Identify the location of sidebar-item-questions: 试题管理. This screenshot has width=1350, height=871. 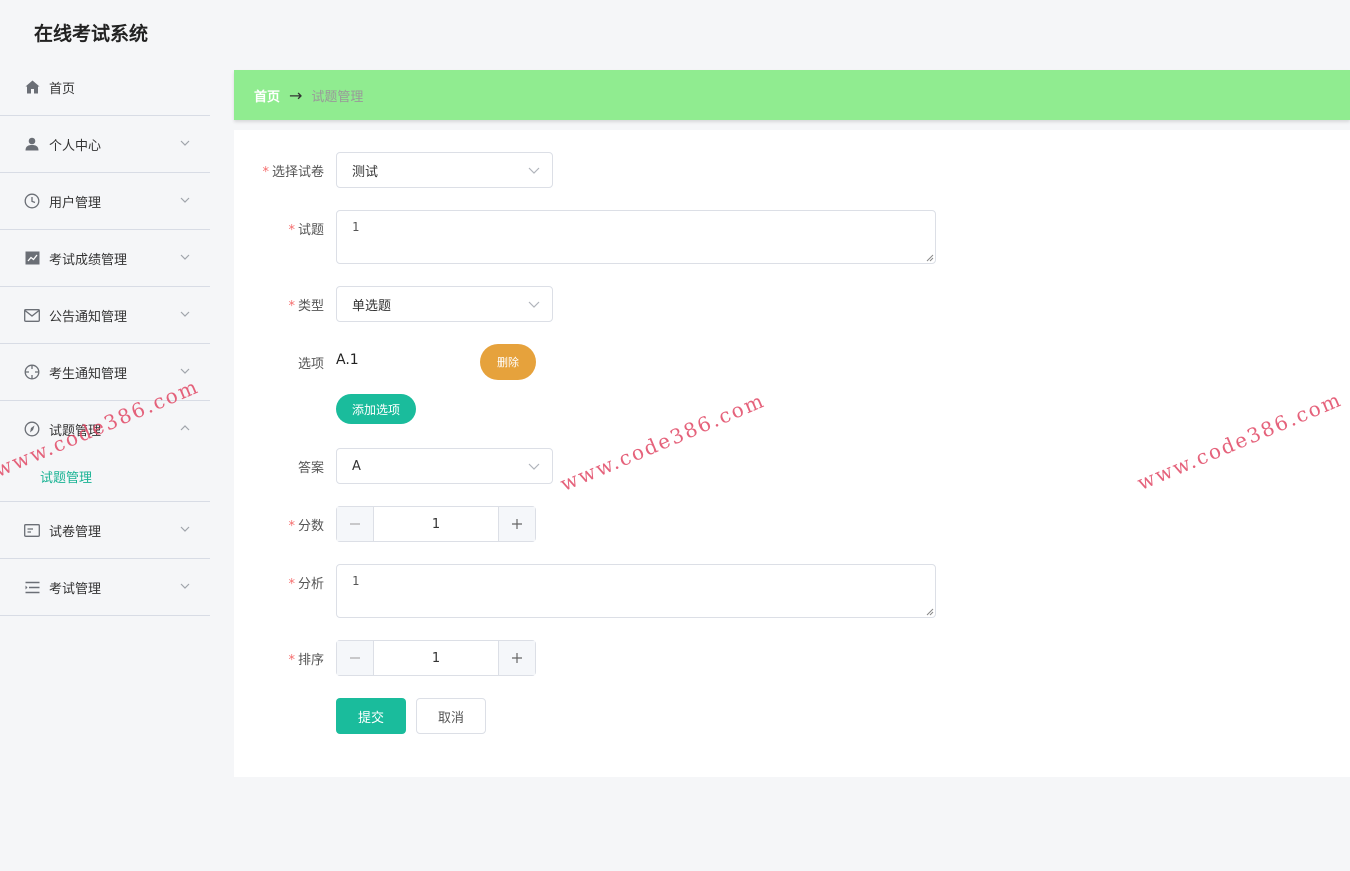
(105, 429).